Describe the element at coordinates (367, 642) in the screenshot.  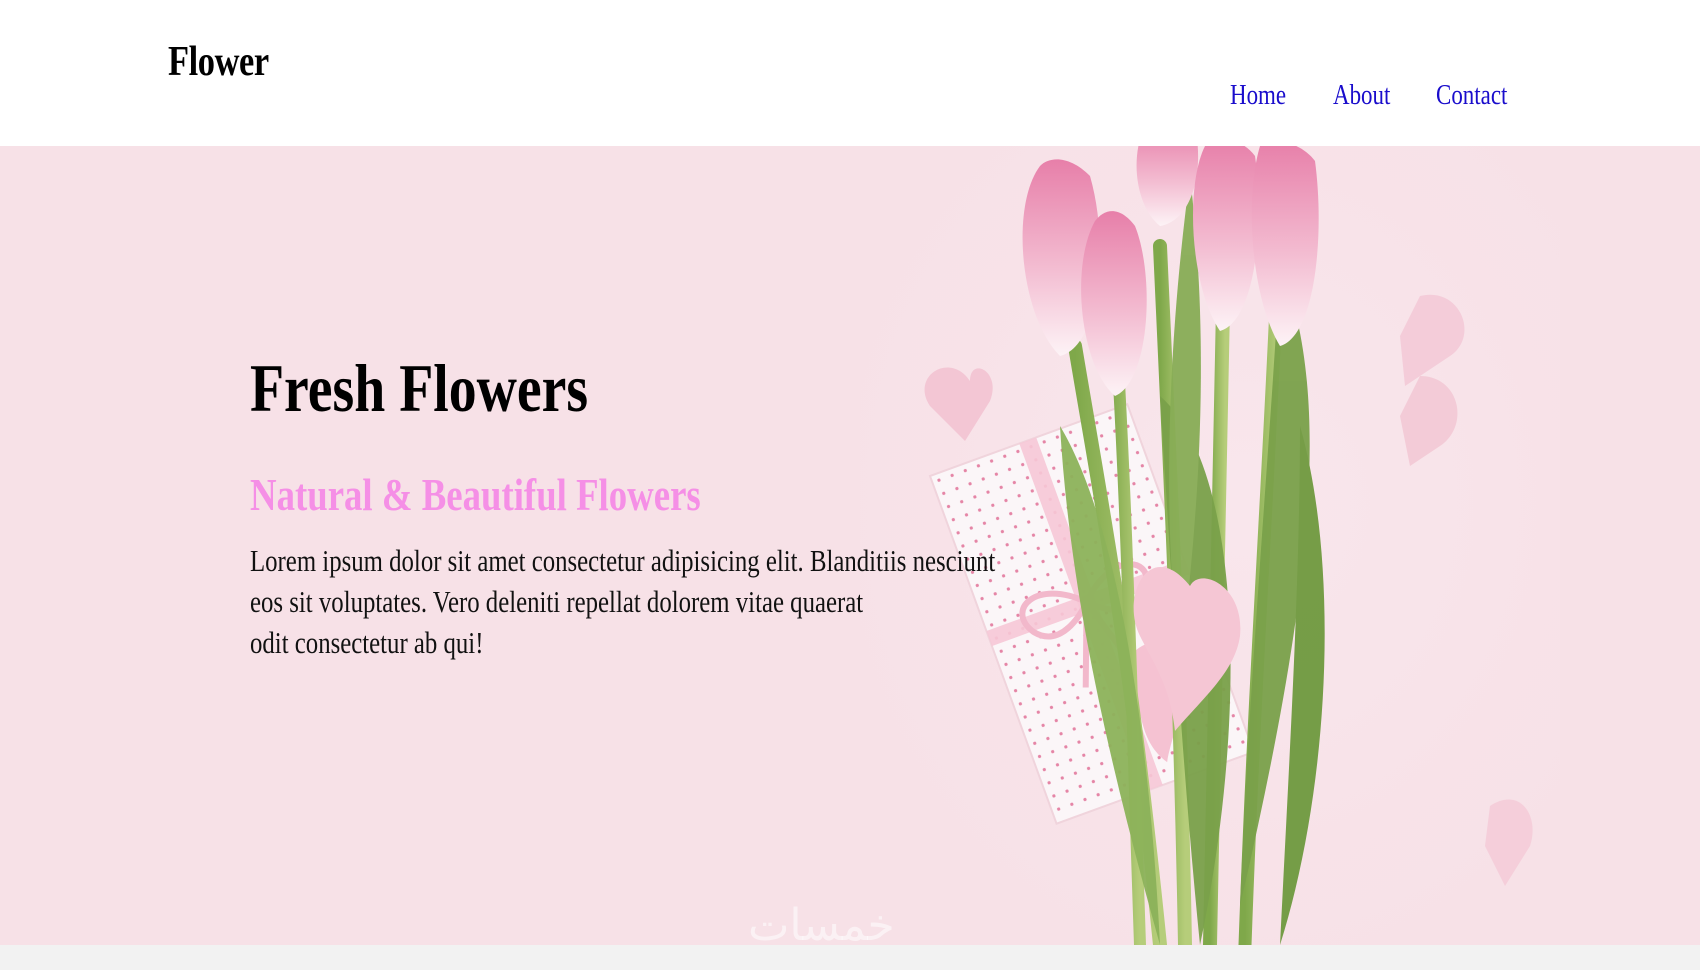
I see `hero-description-line: odit consectetur ab qui!` at that location.